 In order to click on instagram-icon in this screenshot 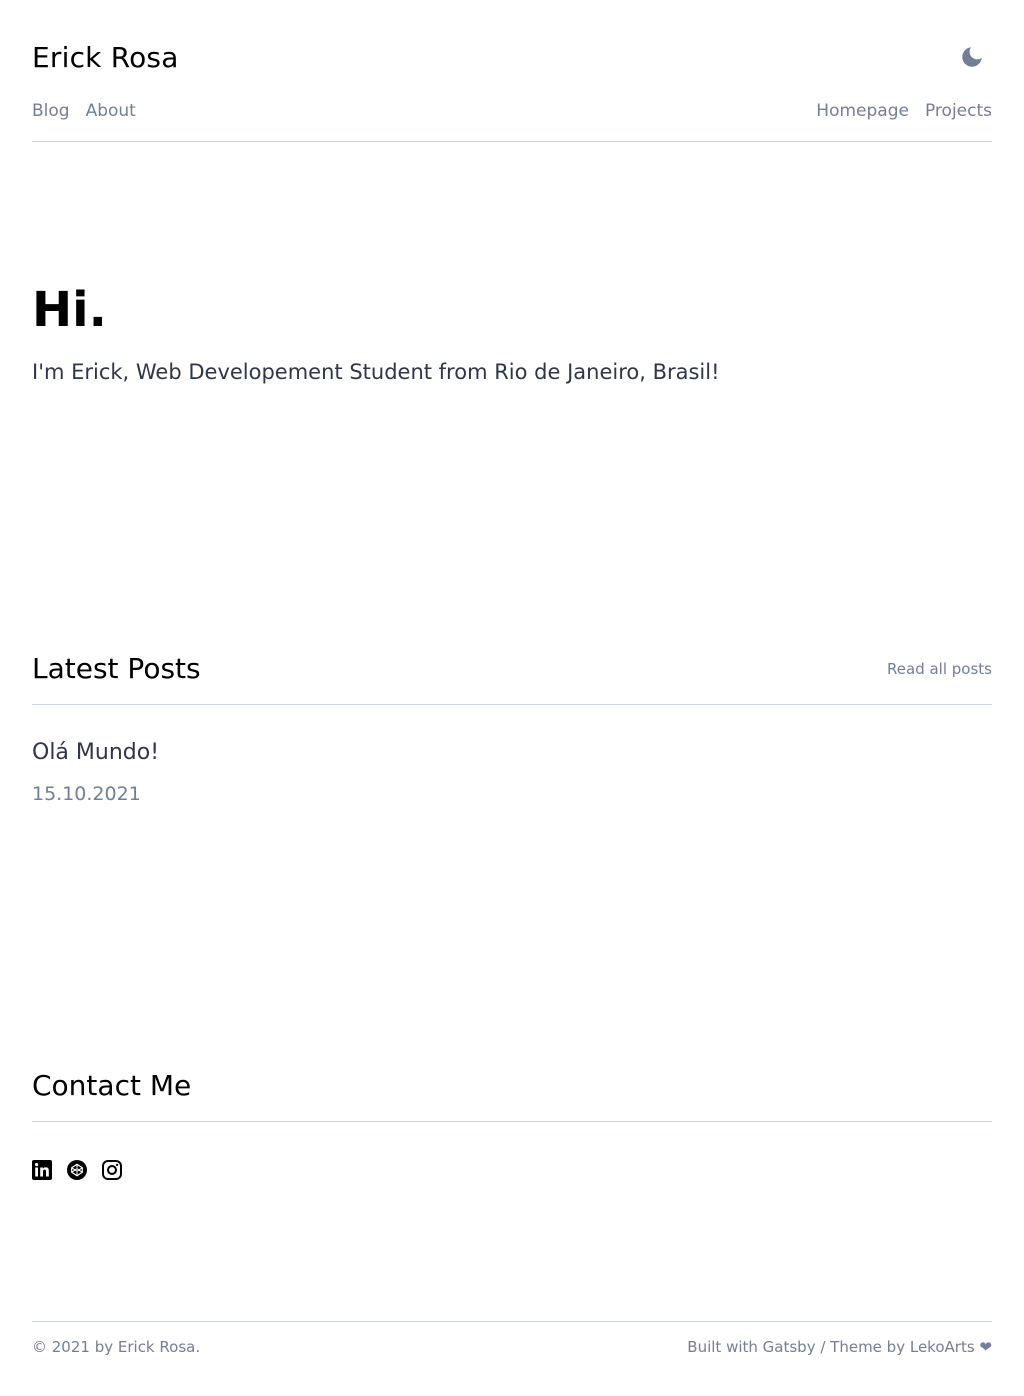, I will do `click(112, 1170)`.